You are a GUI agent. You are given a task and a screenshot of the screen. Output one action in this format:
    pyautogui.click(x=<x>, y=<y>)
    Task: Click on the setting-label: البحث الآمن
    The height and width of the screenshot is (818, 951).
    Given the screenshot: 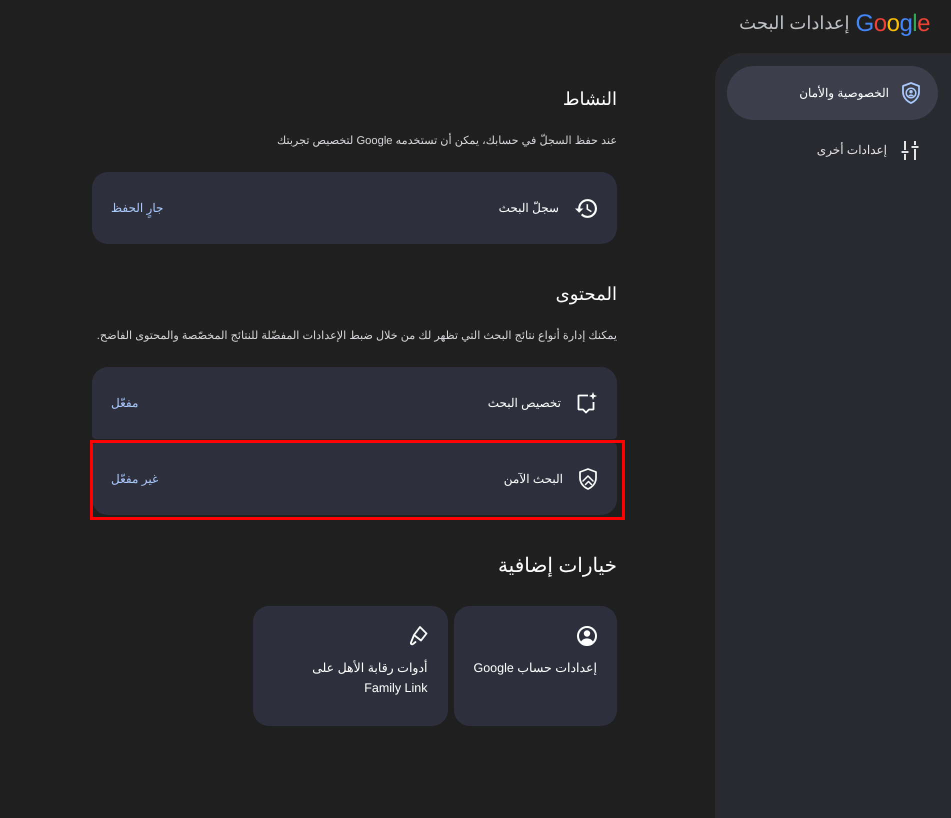 What is the action you would take?
    pyautogui.click(x=533, y=479)
    